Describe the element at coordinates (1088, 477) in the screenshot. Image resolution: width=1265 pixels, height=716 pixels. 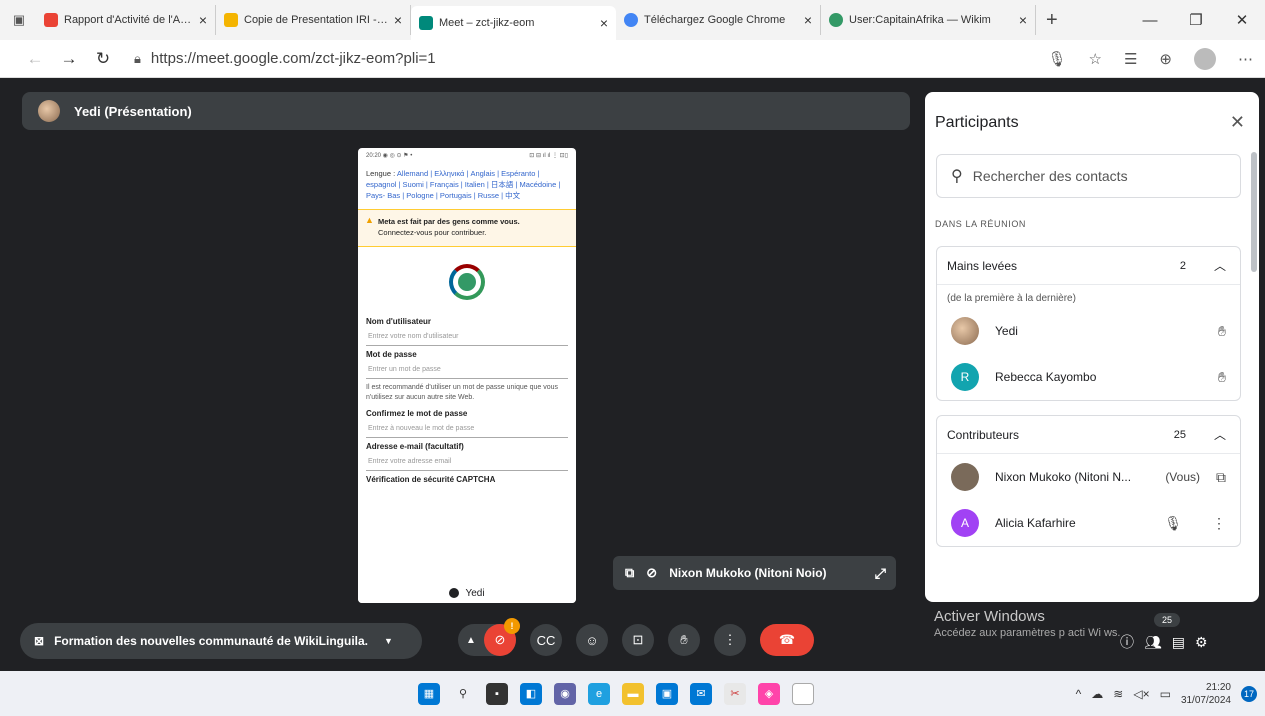
I see `list-item: Nixon Mukoko (Nitoni N... (Vous) ⧉` at that location.